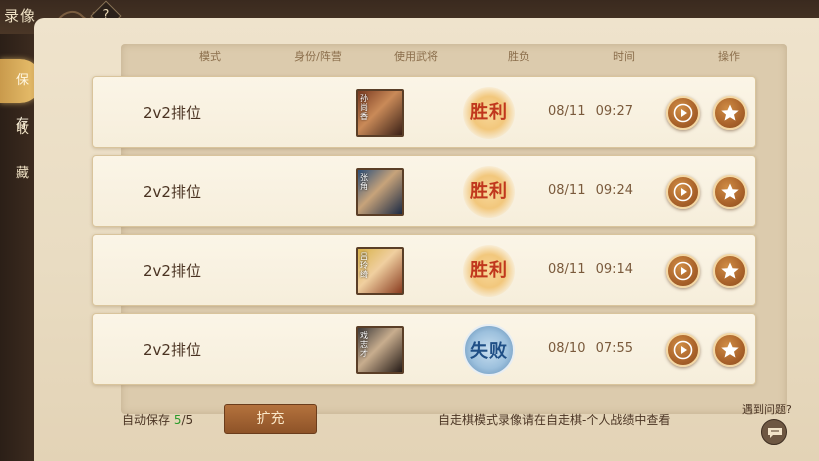 This screenshot has height=461, width=819. I want to click on column-header-identity: 身份/阵营, so click(318, 56).